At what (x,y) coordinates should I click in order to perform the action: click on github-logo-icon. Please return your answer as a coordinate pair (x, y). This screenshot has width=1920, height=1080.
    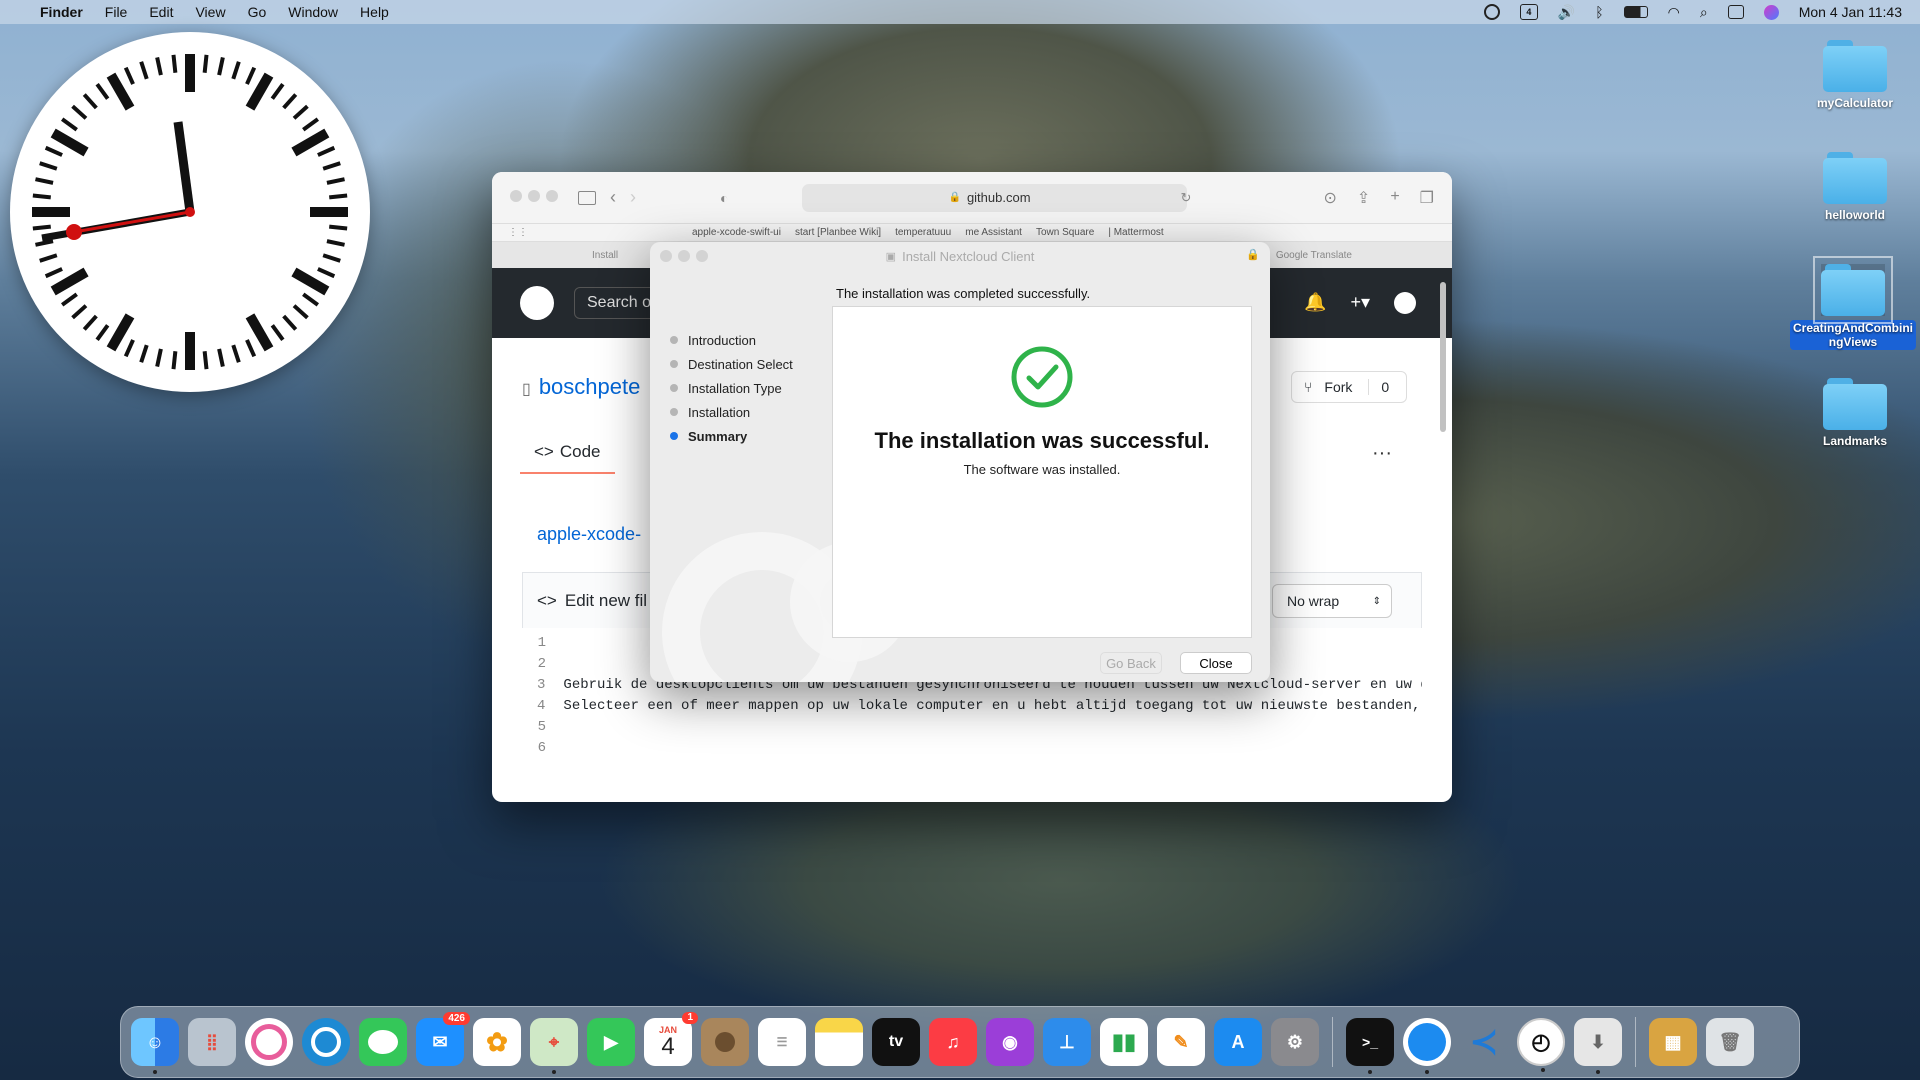
    Looking at the image, I should click on (537, 303).